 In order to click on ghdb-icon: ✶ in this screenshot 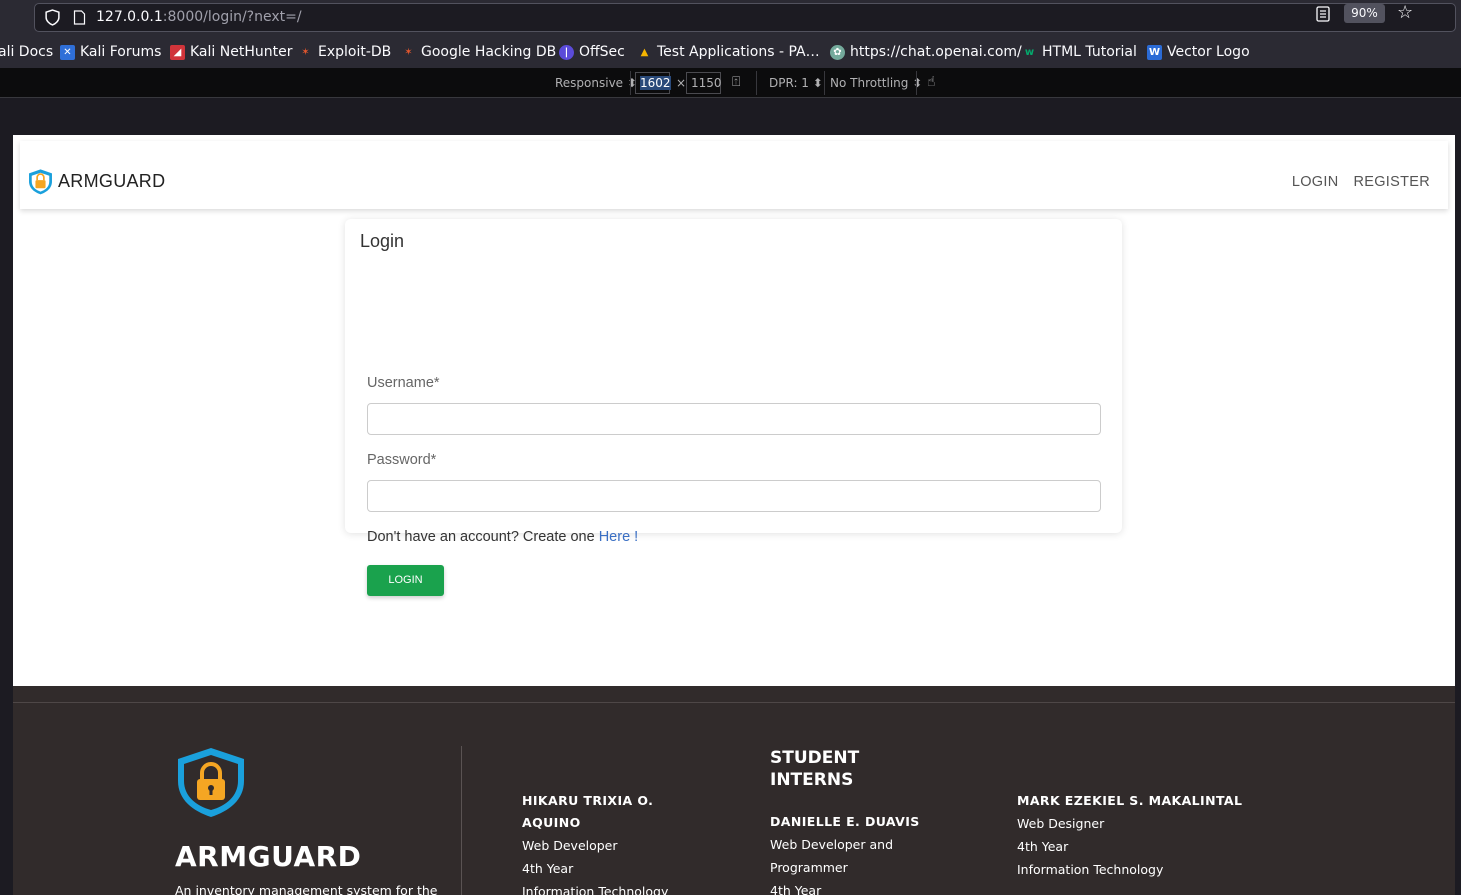, I will do `click(408, 52)`.